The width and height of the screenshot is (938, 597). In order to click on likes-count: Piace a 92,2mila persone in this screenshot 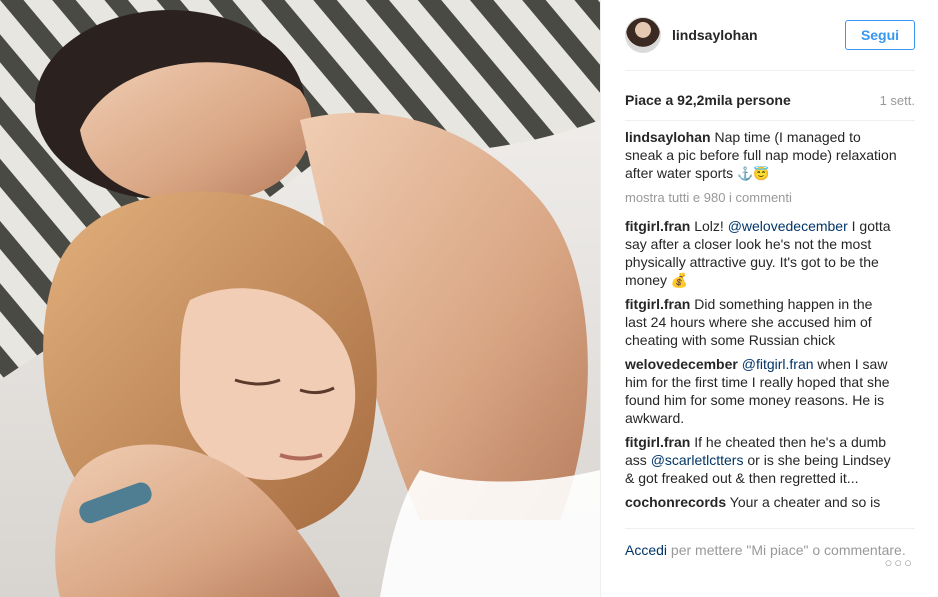, I will do `click(708, 100)`.